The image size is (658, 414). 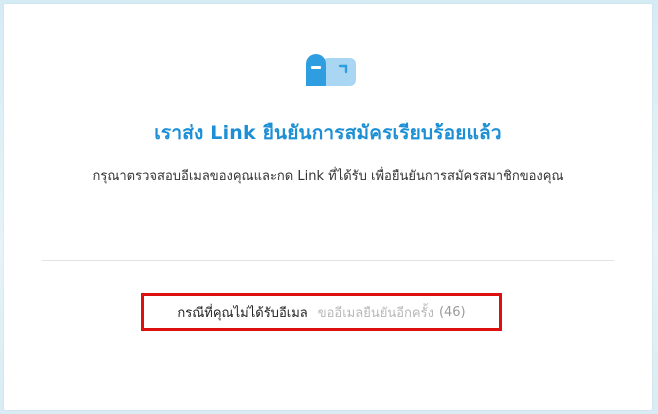 What do you see at coordinates (330, 70) in the screenshot?
I see `mailbox-icon` at bounding box center [330, 70].